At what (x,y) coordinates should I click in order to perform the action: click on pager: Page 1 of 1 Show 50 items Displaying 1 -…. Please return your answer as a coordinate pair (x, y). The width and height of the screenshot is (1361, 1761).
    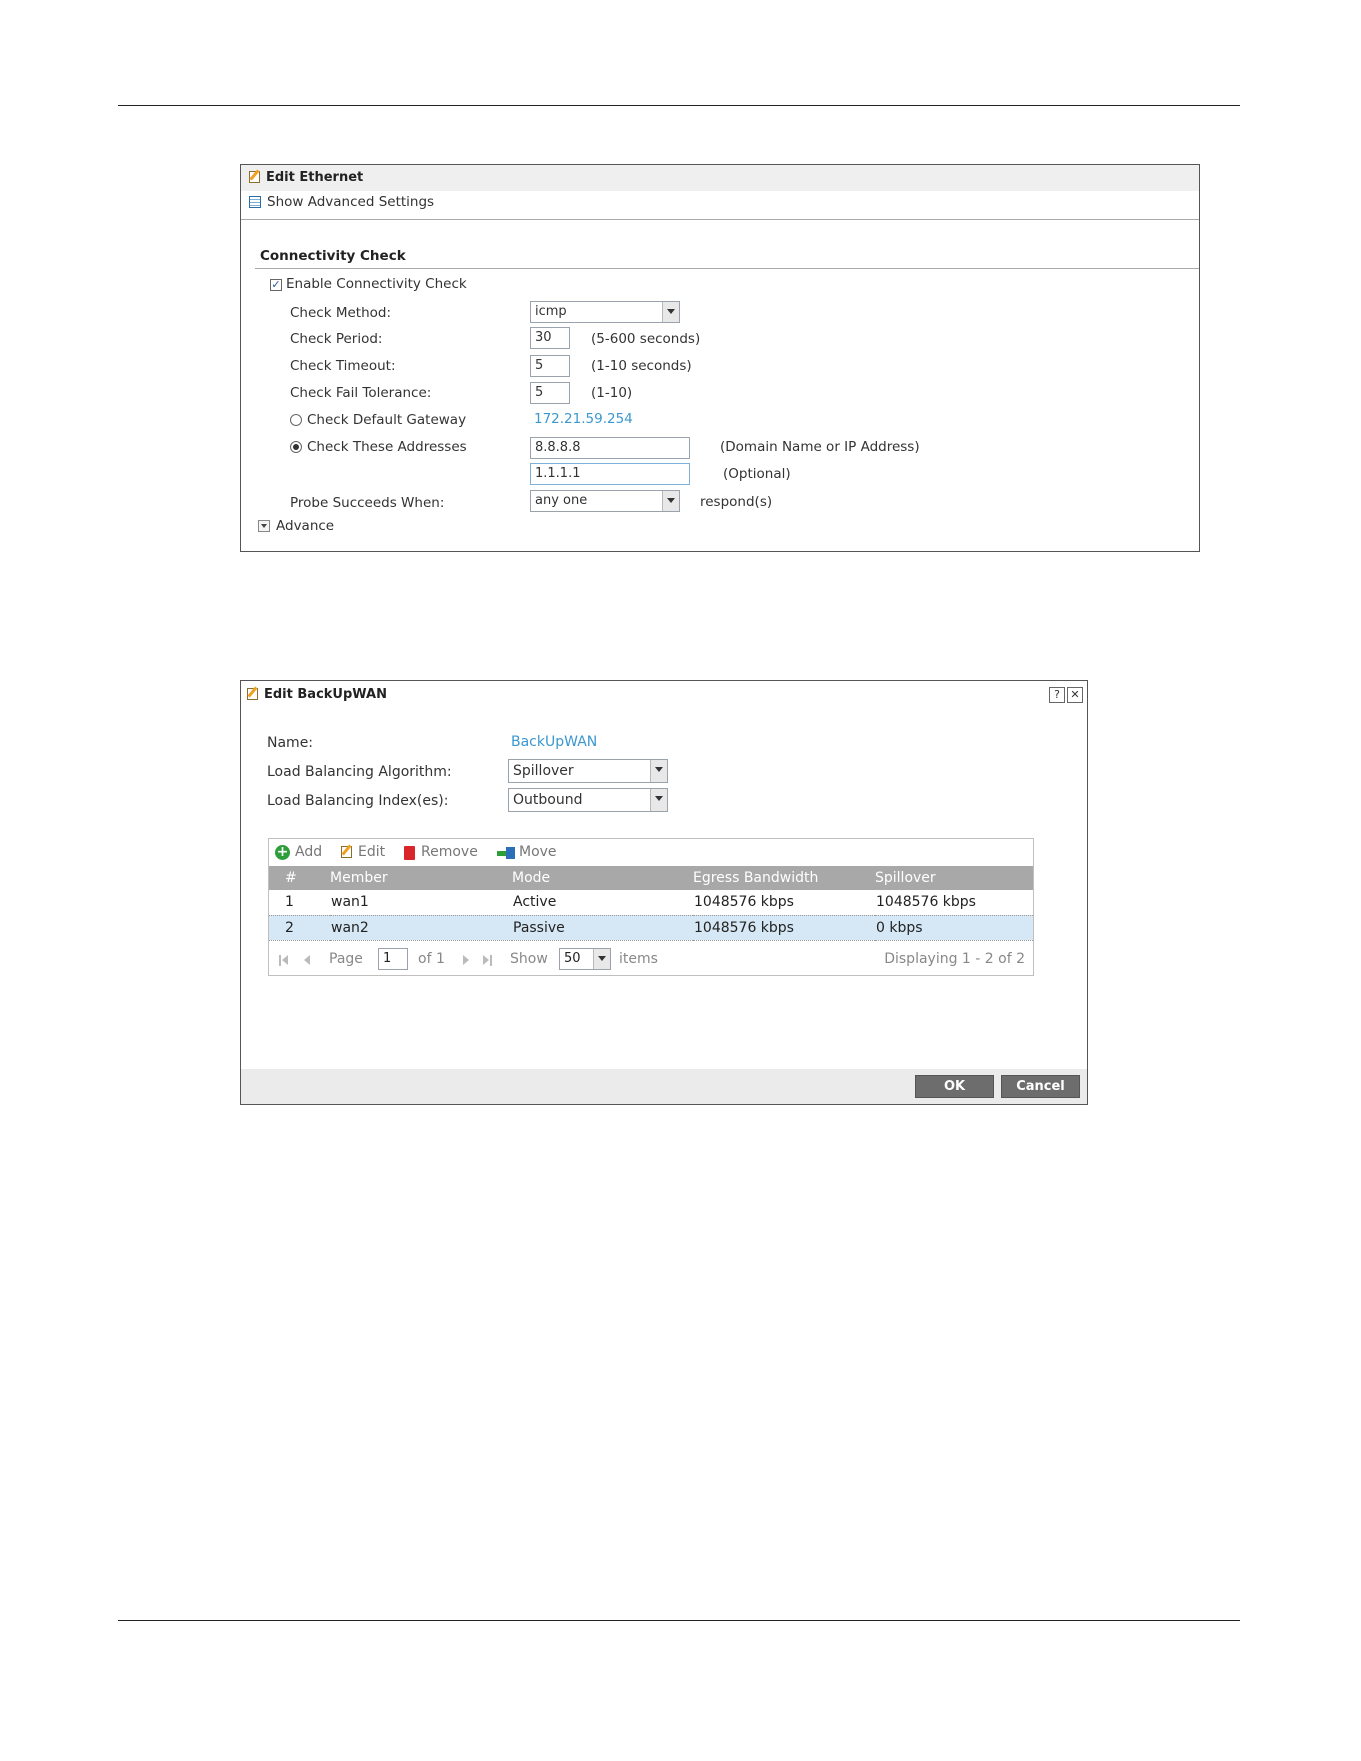
    Looking at the image, I should click on (651, 960).